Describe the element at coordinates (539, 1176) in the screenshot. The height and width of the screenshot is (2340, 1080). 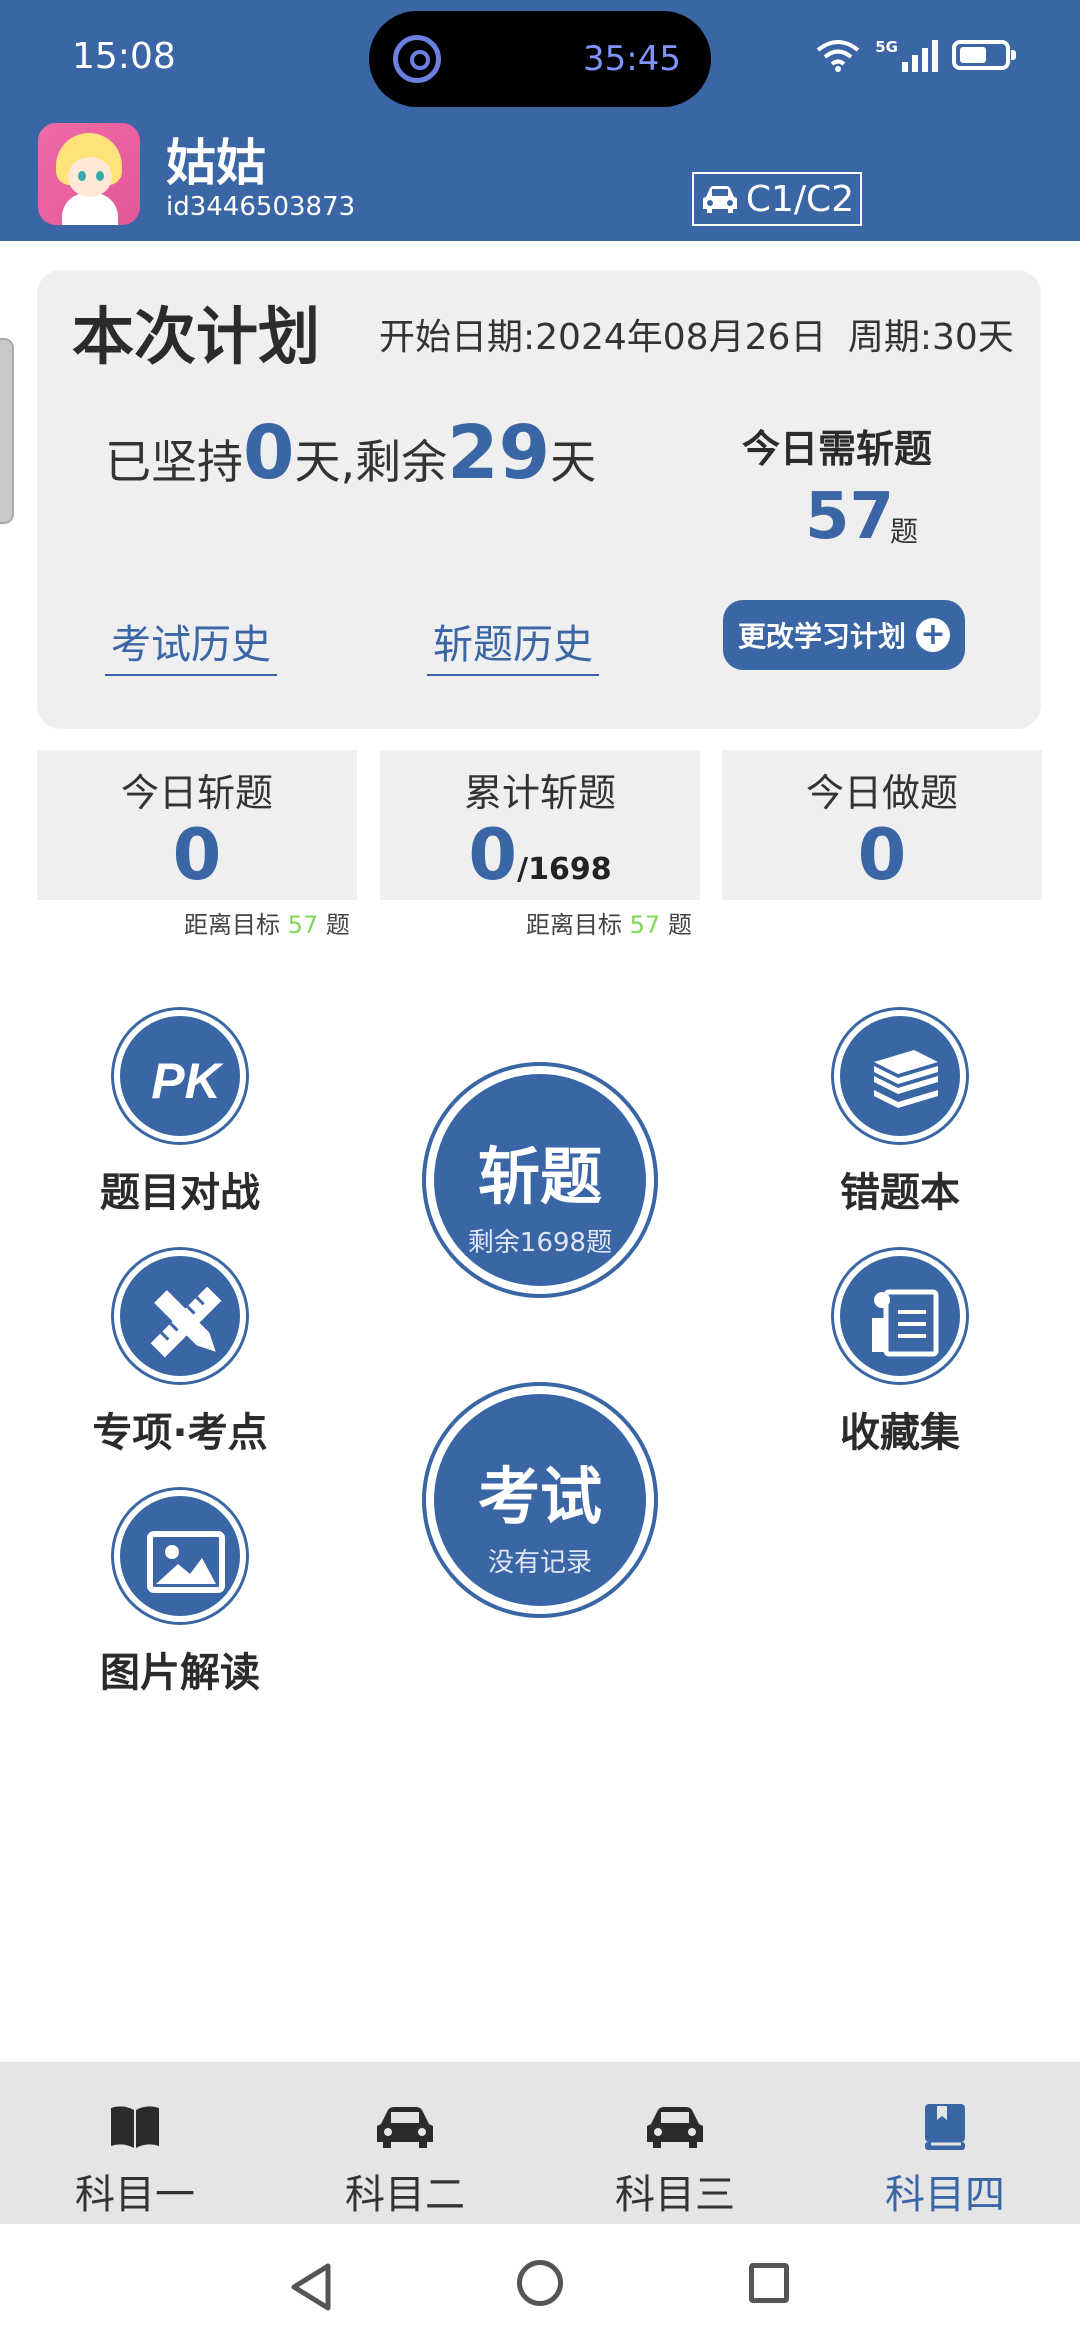
I see `cut-title: 斩题` at that location.